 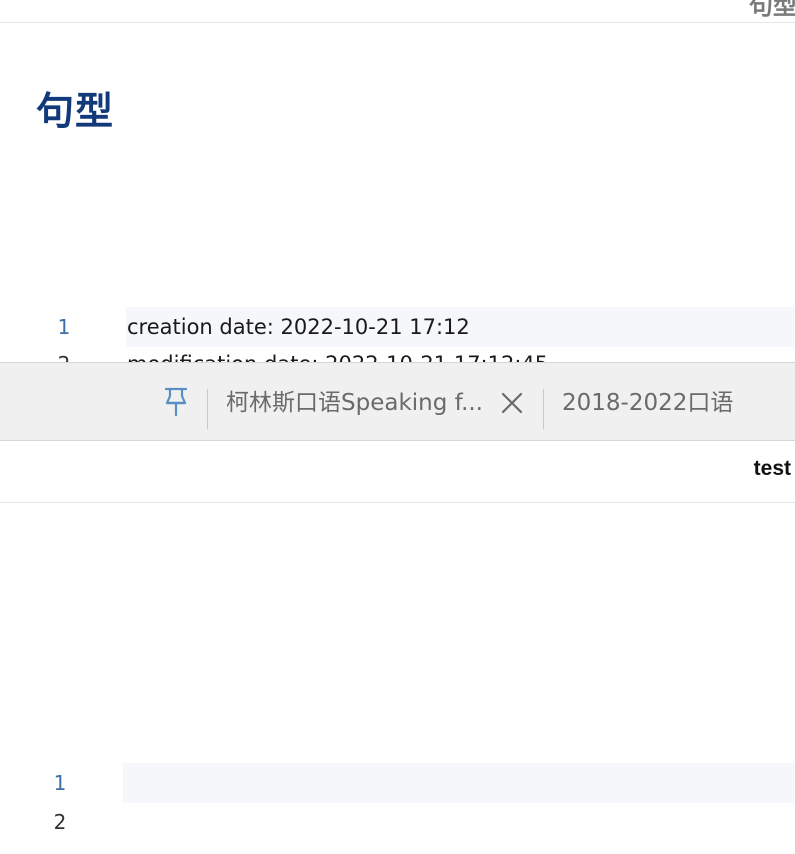 I want to click on line-content: modification date: 2022-10-21 17:12:45, so click(x=460, y=353).